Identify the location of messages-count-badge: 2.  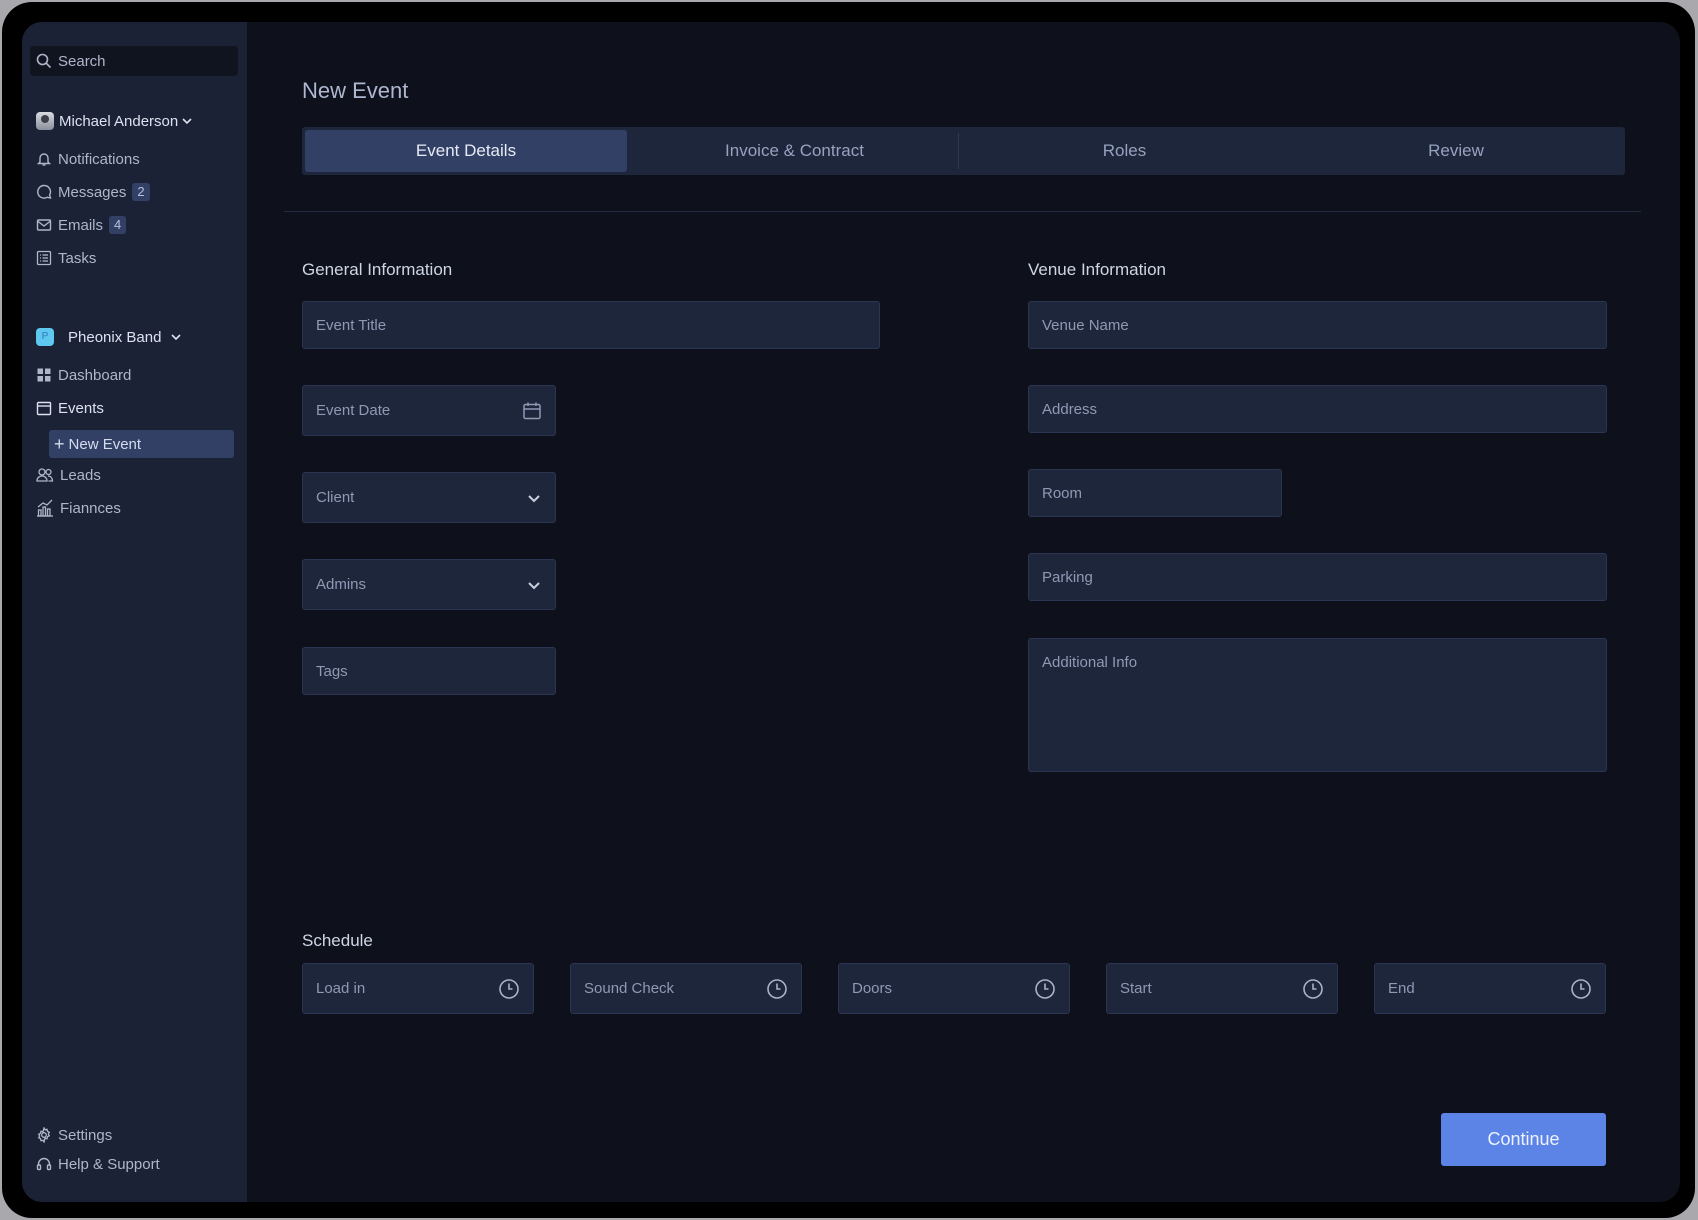
(141, 192).